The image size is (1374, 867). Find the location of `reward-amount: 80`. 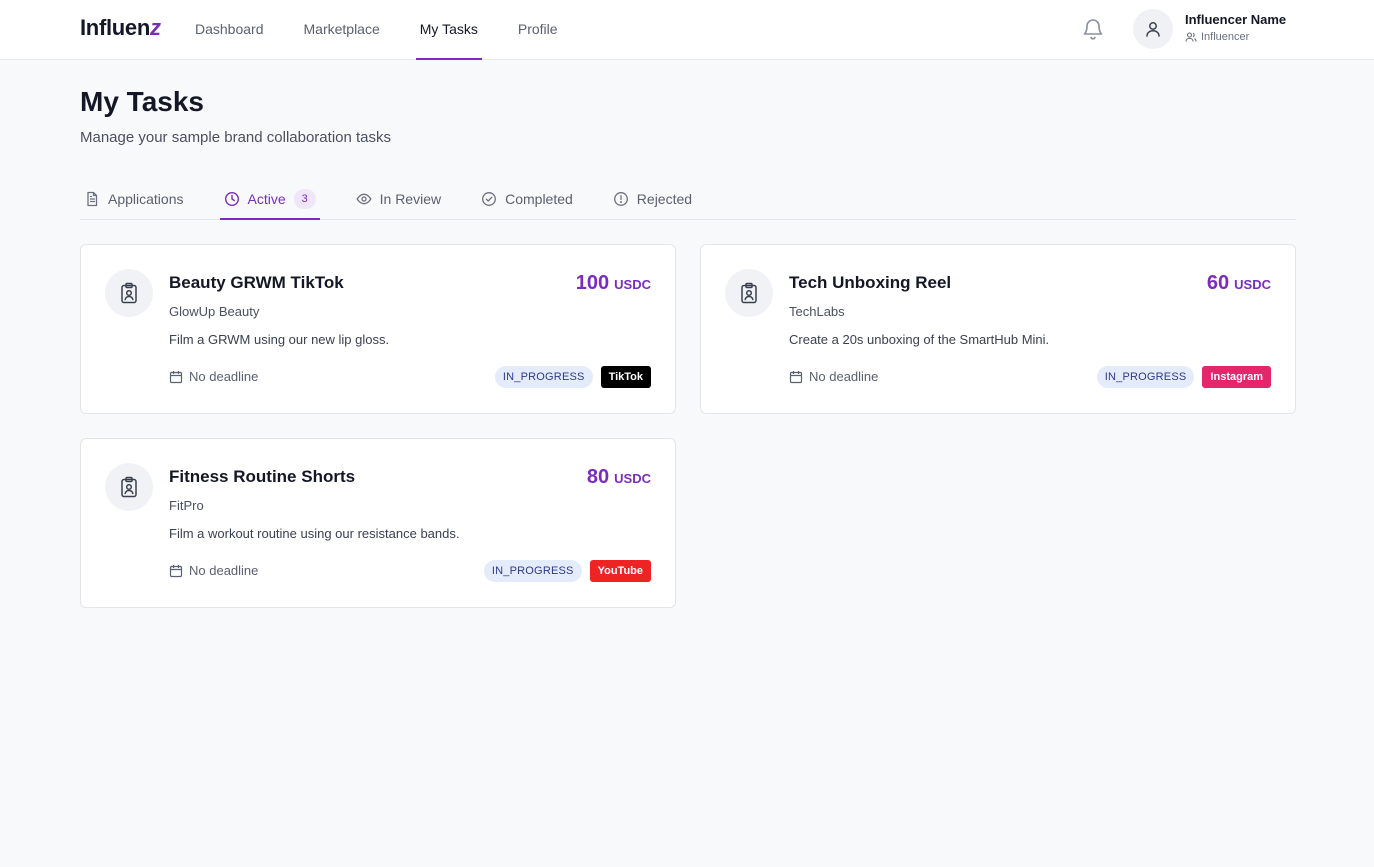

reward-amount: 80 is located at coordinates (598, 477).